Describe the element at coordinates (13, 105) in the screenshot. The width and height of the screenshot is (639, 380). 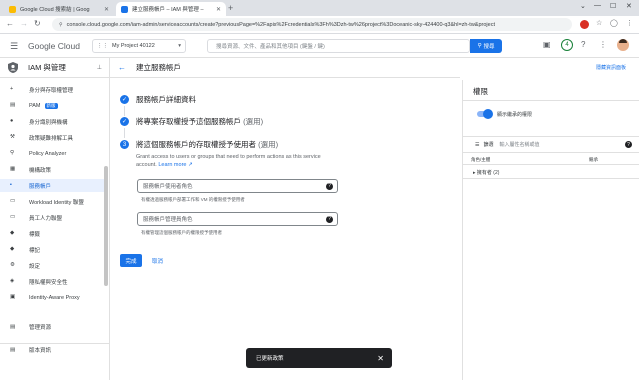
I see `pam-icon: ▤` at that location.